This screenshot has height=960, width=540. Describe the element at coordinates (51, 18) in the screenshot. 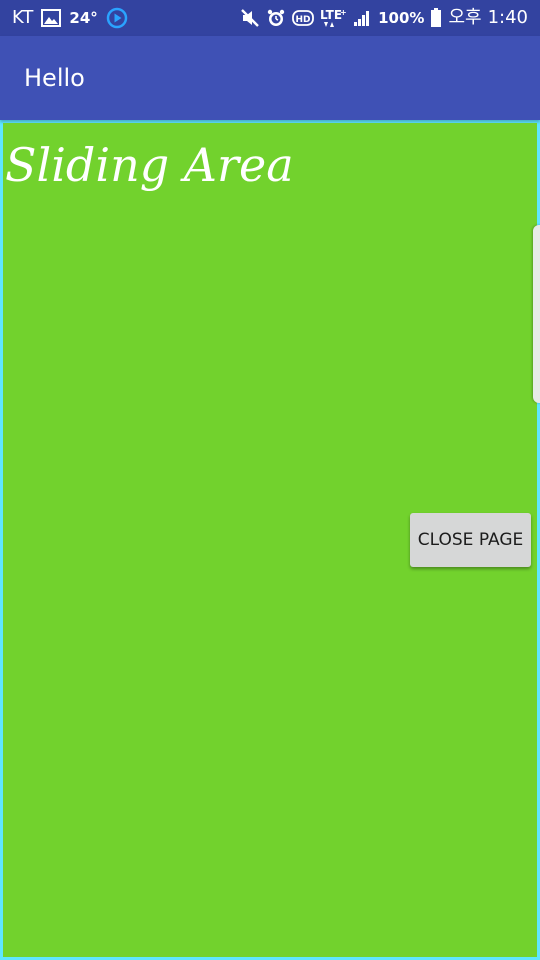

I see `image-icon` at that location.